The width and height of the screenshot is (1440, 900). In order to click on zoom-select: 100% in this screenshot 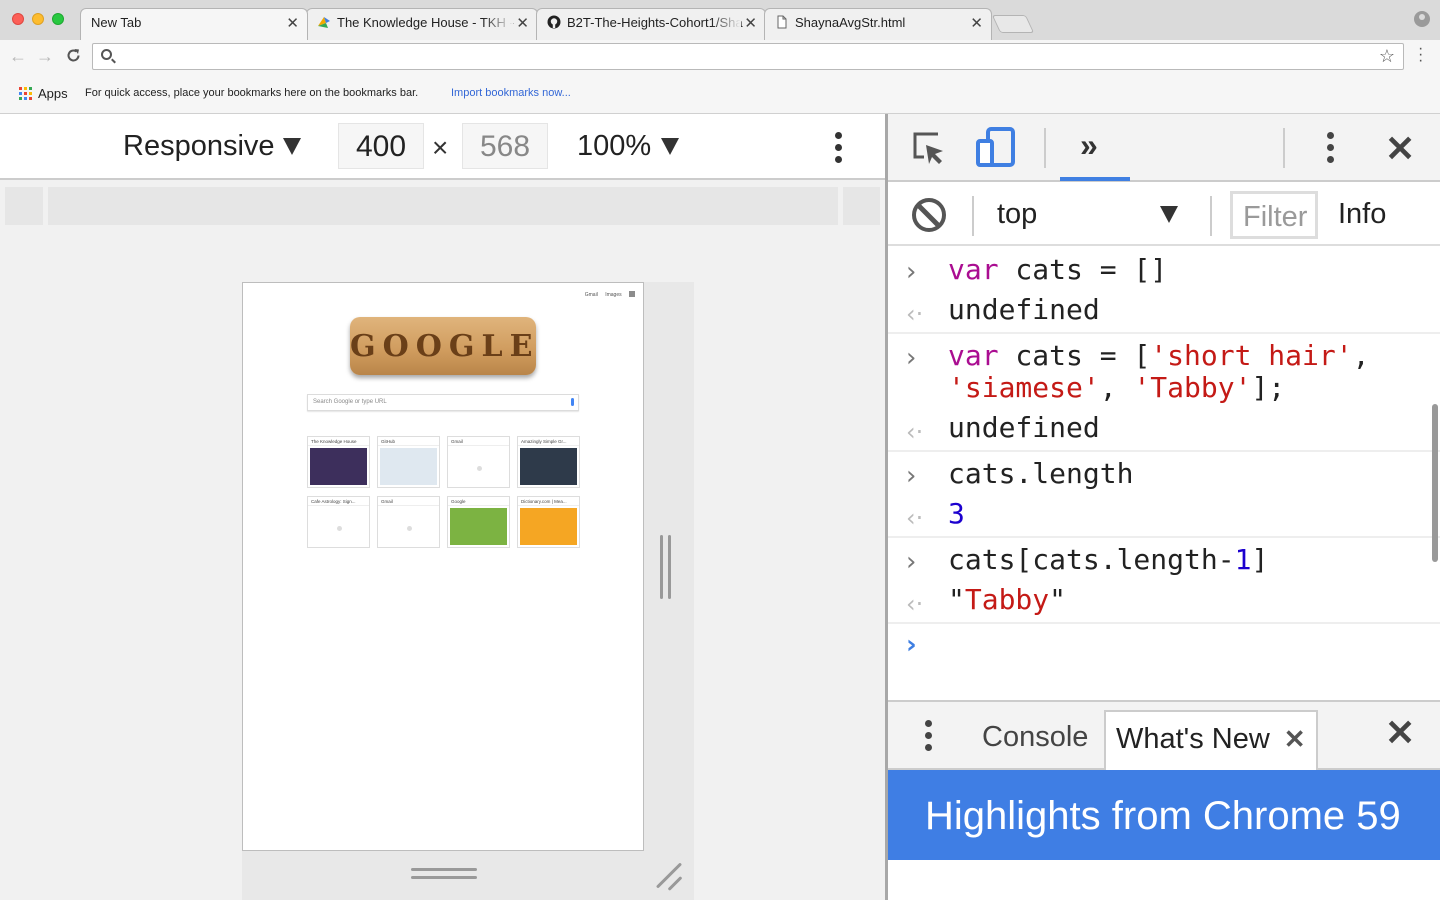, I will do `click(614, 146)`.